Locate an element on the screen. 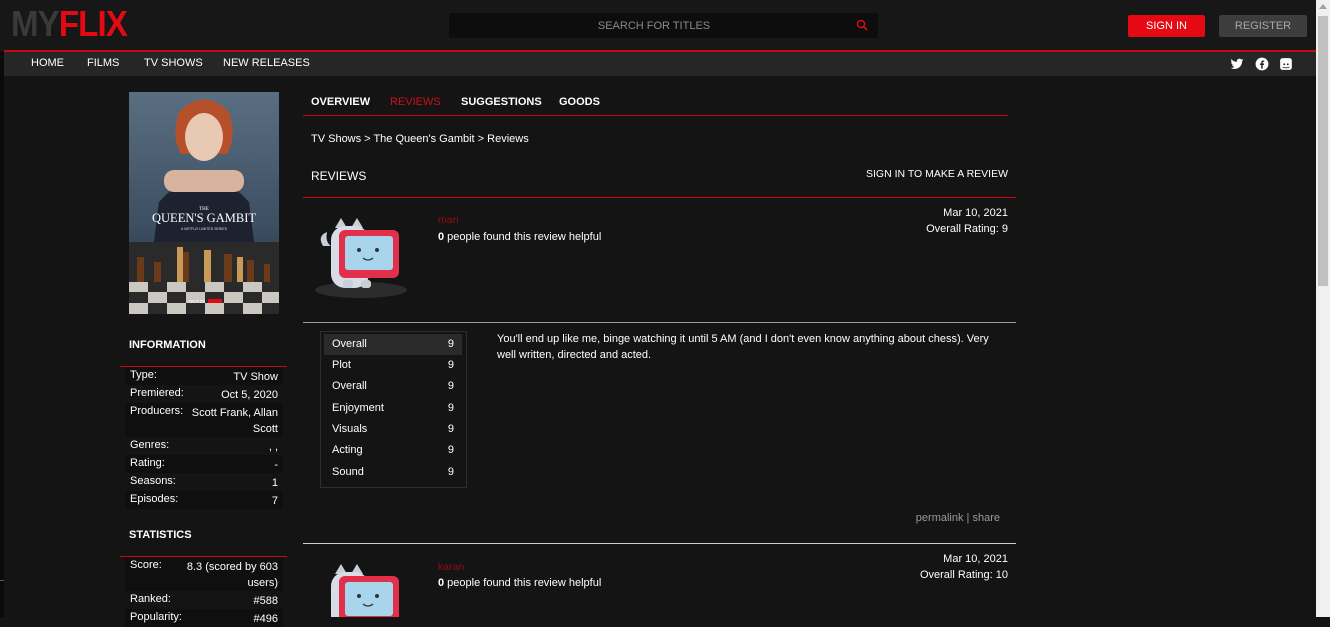 Image resolution: width=1330 pixels, height=627 pixels. breadcrumb: TV Shows > The Queen's Gambit > Reviews is located at coordinates (420, 139).